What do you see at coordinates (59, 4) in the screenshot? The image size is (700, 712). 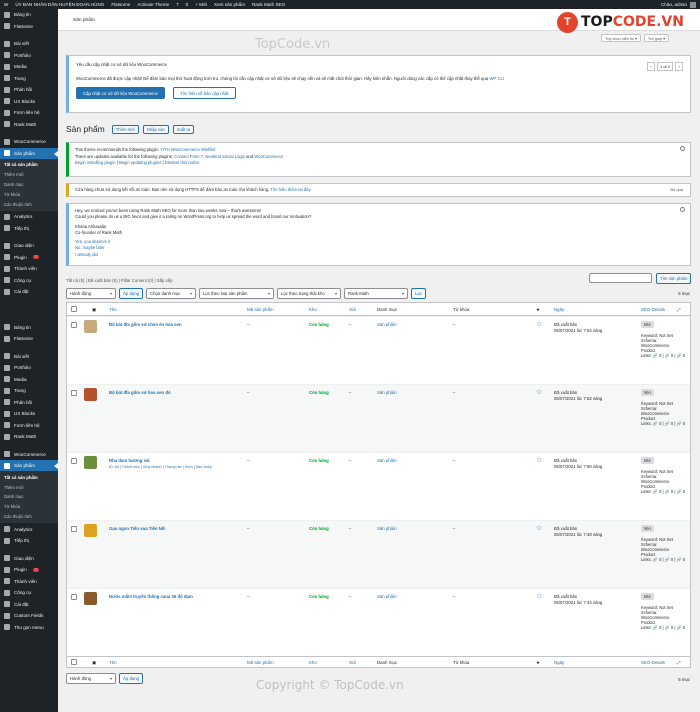 I see `adminbar-item: ỦY BAN NHÂN DÂN HUYỆN ĐOAN HÙNG` at bounding box center [59, 4].